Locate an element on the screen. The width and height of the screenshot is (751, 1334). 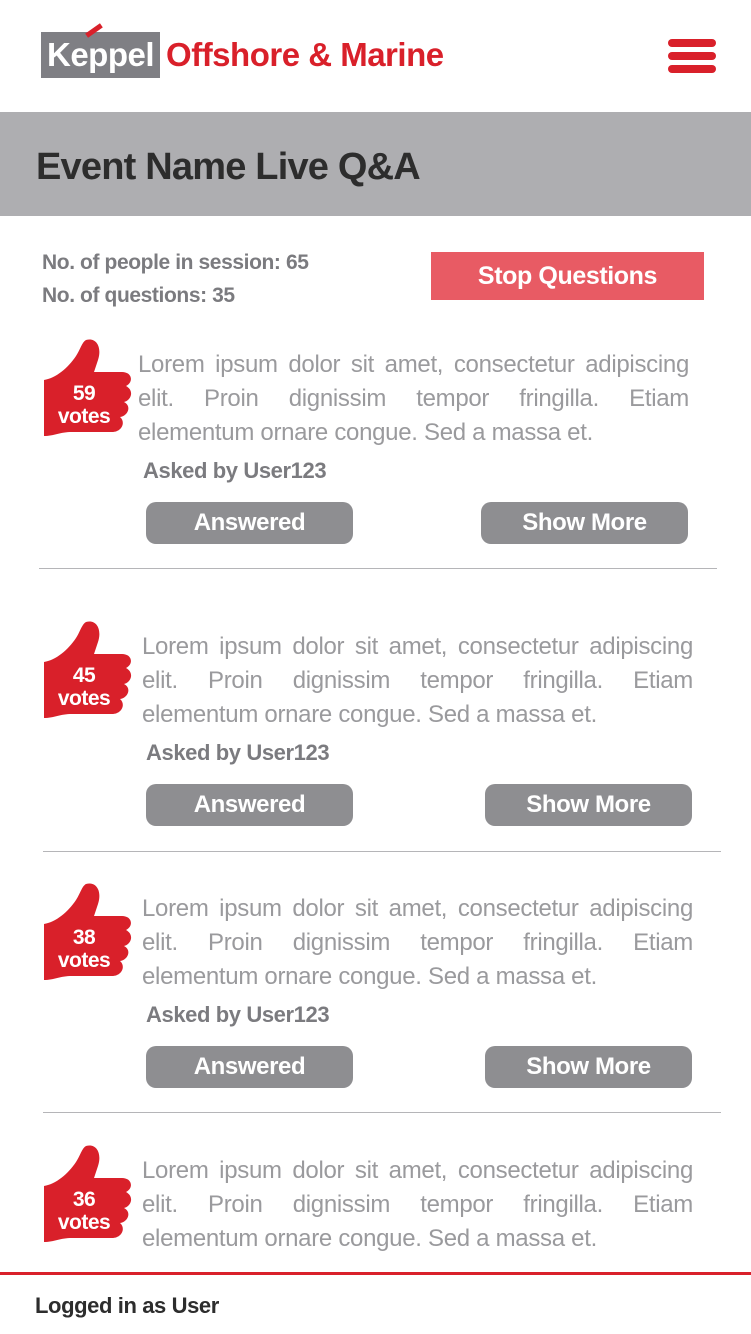
title-bar: Event Name Live Q&A is located at coordinates (375, 164).